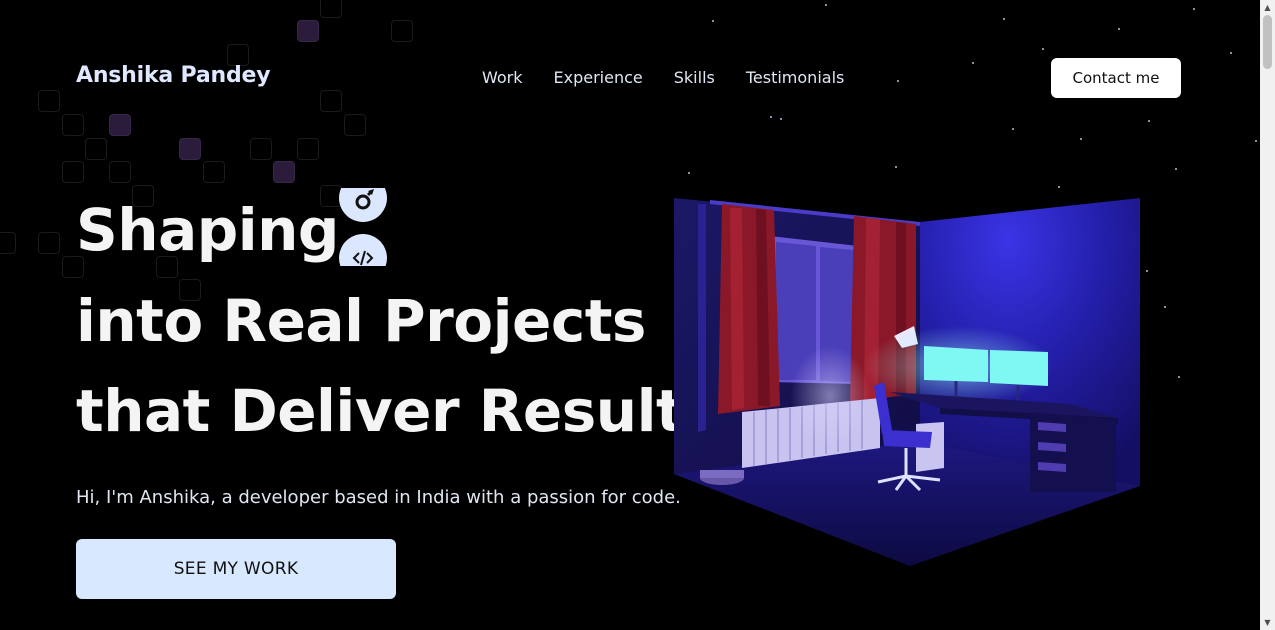 The height and width of the screenshot is (630, 1275). I want to click on main-nav: Work Experience Skills Testimonials, so click(663, 77).